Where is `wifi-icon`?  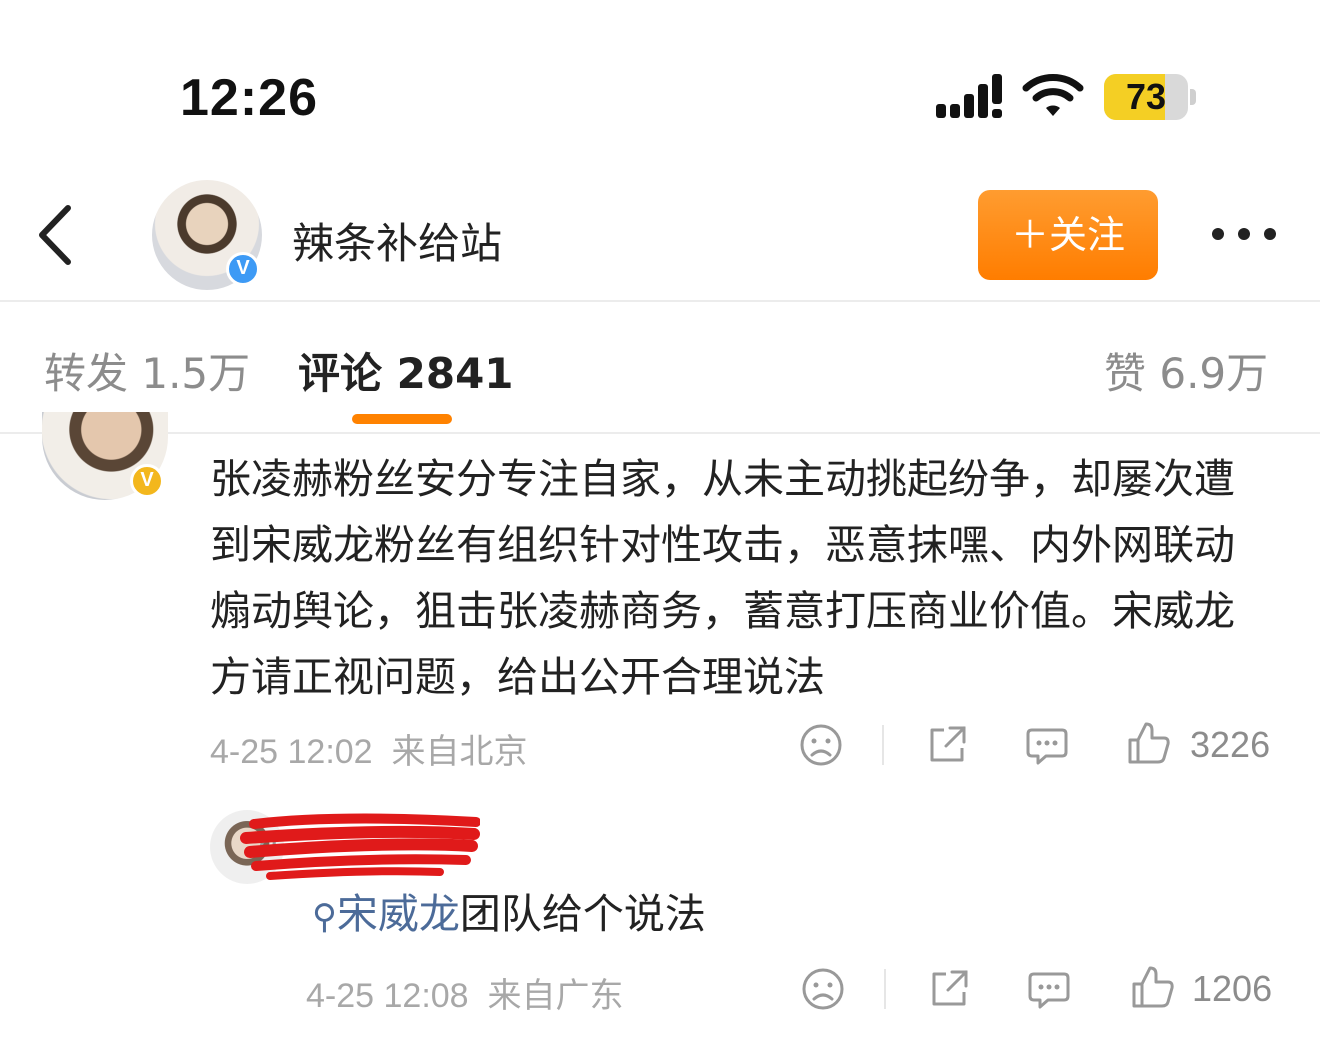
wifi-icon is located at coordinates (1053, 95).